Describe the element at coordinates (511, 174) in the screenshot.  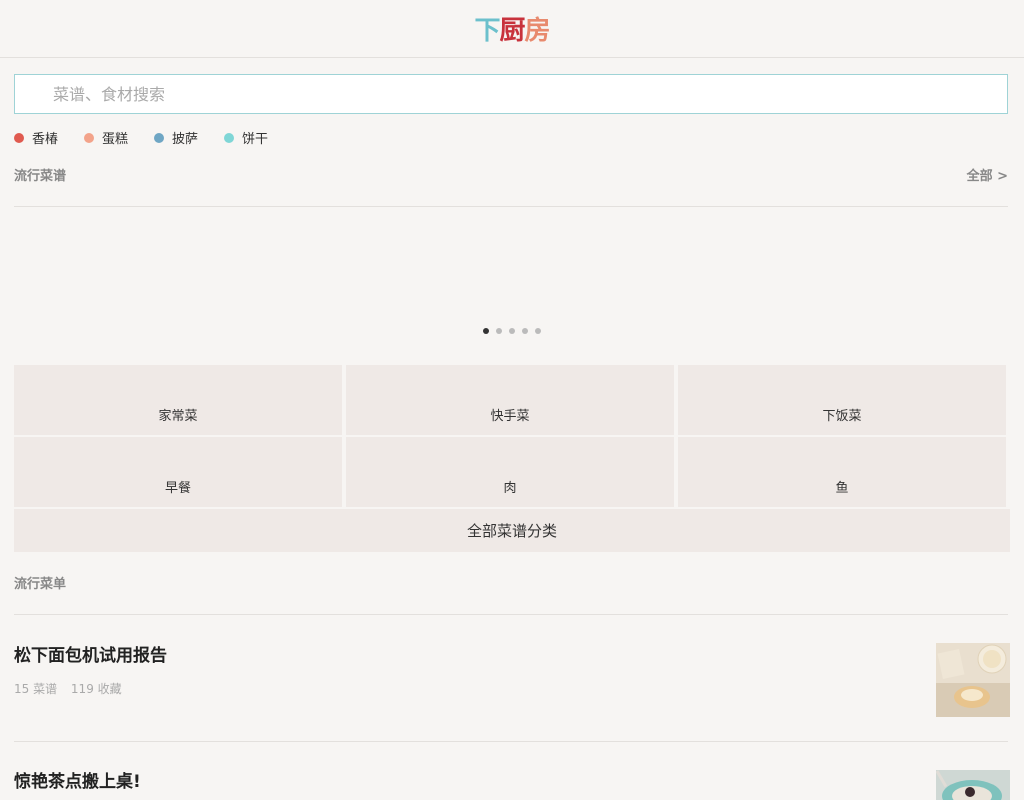
I see `popular-recipes-header: 流行菜谱 全部 >` at that location.